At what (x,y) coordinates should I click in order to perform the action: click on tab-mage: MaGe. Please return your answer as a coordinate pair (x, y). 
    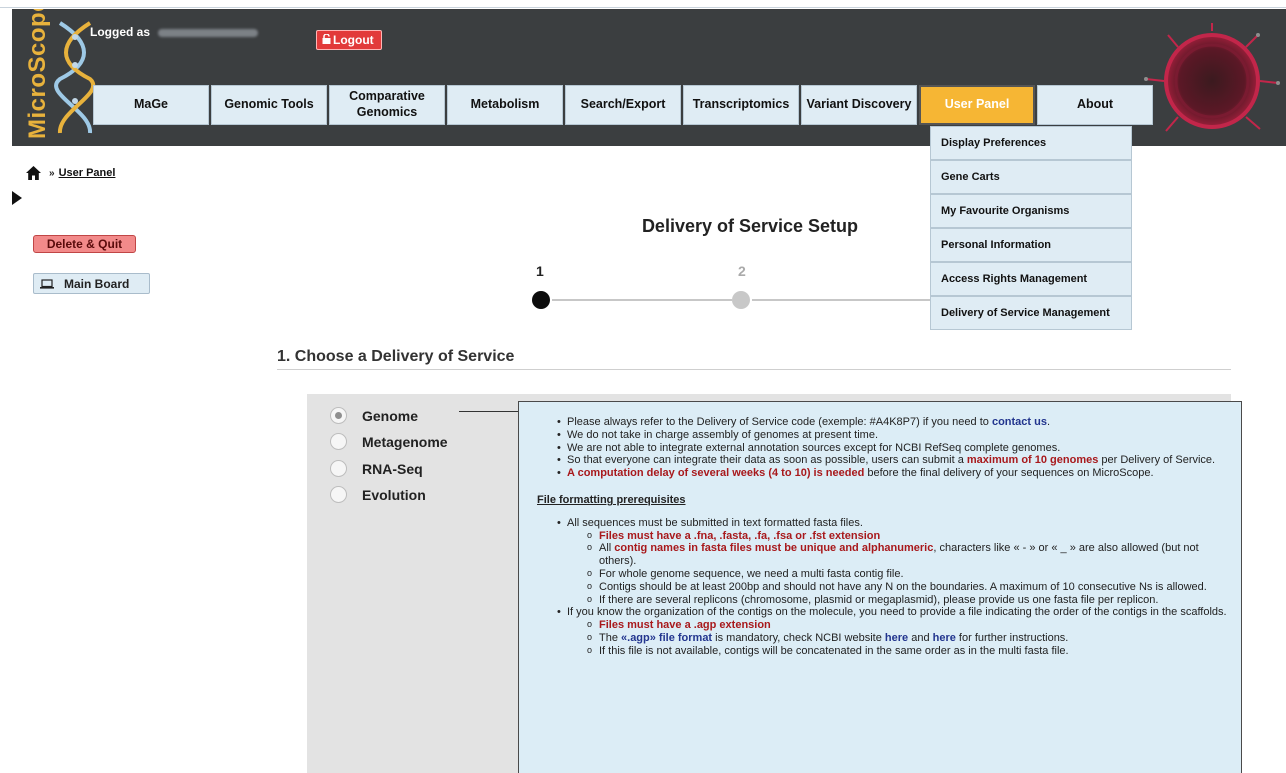
    Looking at the image, I should click on (151, 105).